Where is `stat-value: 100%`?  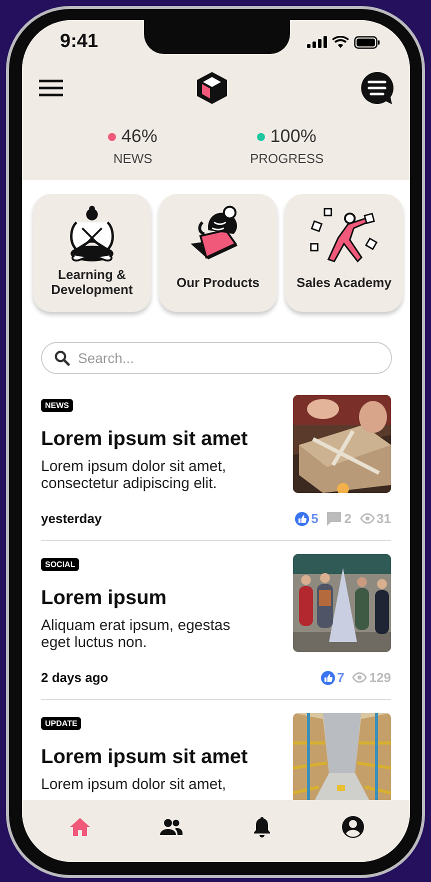 stat-value: 100% is located at coordinates (293, 136).